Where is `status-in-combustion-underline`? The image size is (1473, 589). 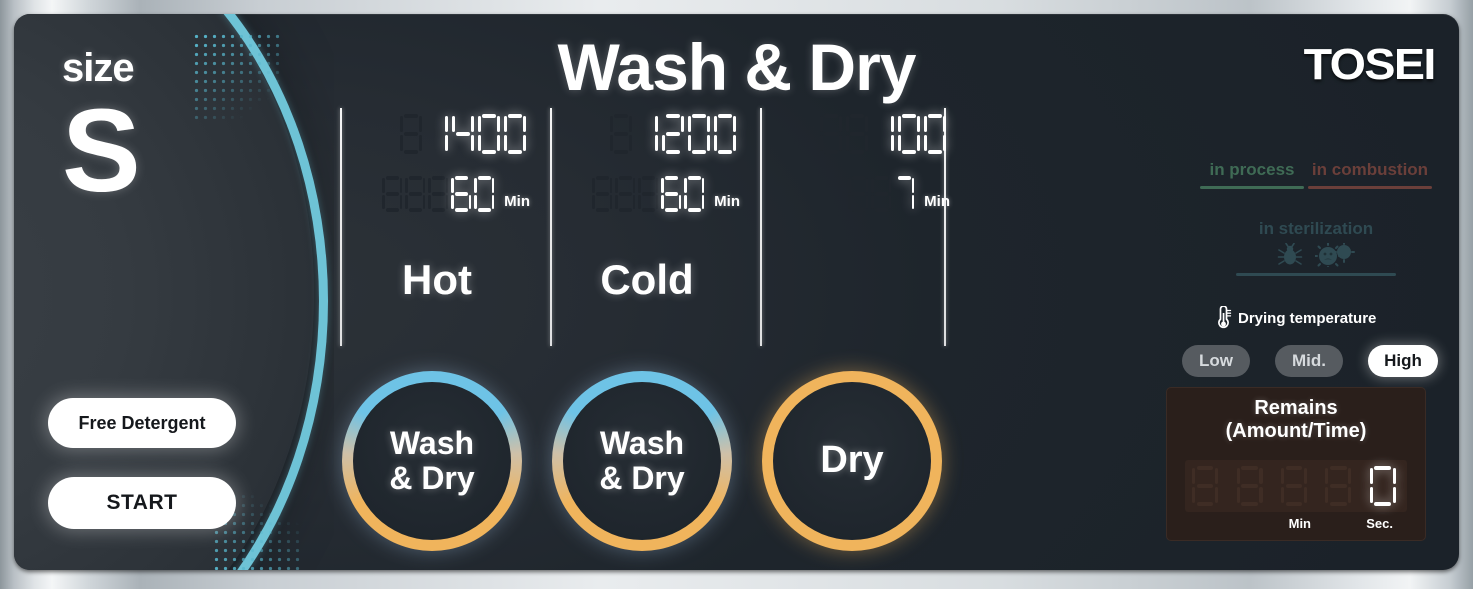
status-in-combustion-underline is located at coordinates (1370, 187).